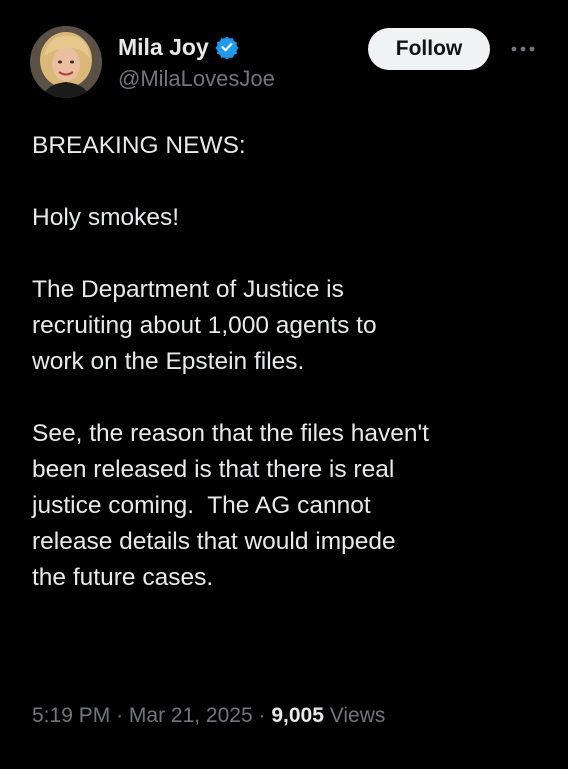 Image resolution: width=568 pixels, height=769 pixels. I want to click on tweet-line: BREAKING NEWS:, so click(139, 145).